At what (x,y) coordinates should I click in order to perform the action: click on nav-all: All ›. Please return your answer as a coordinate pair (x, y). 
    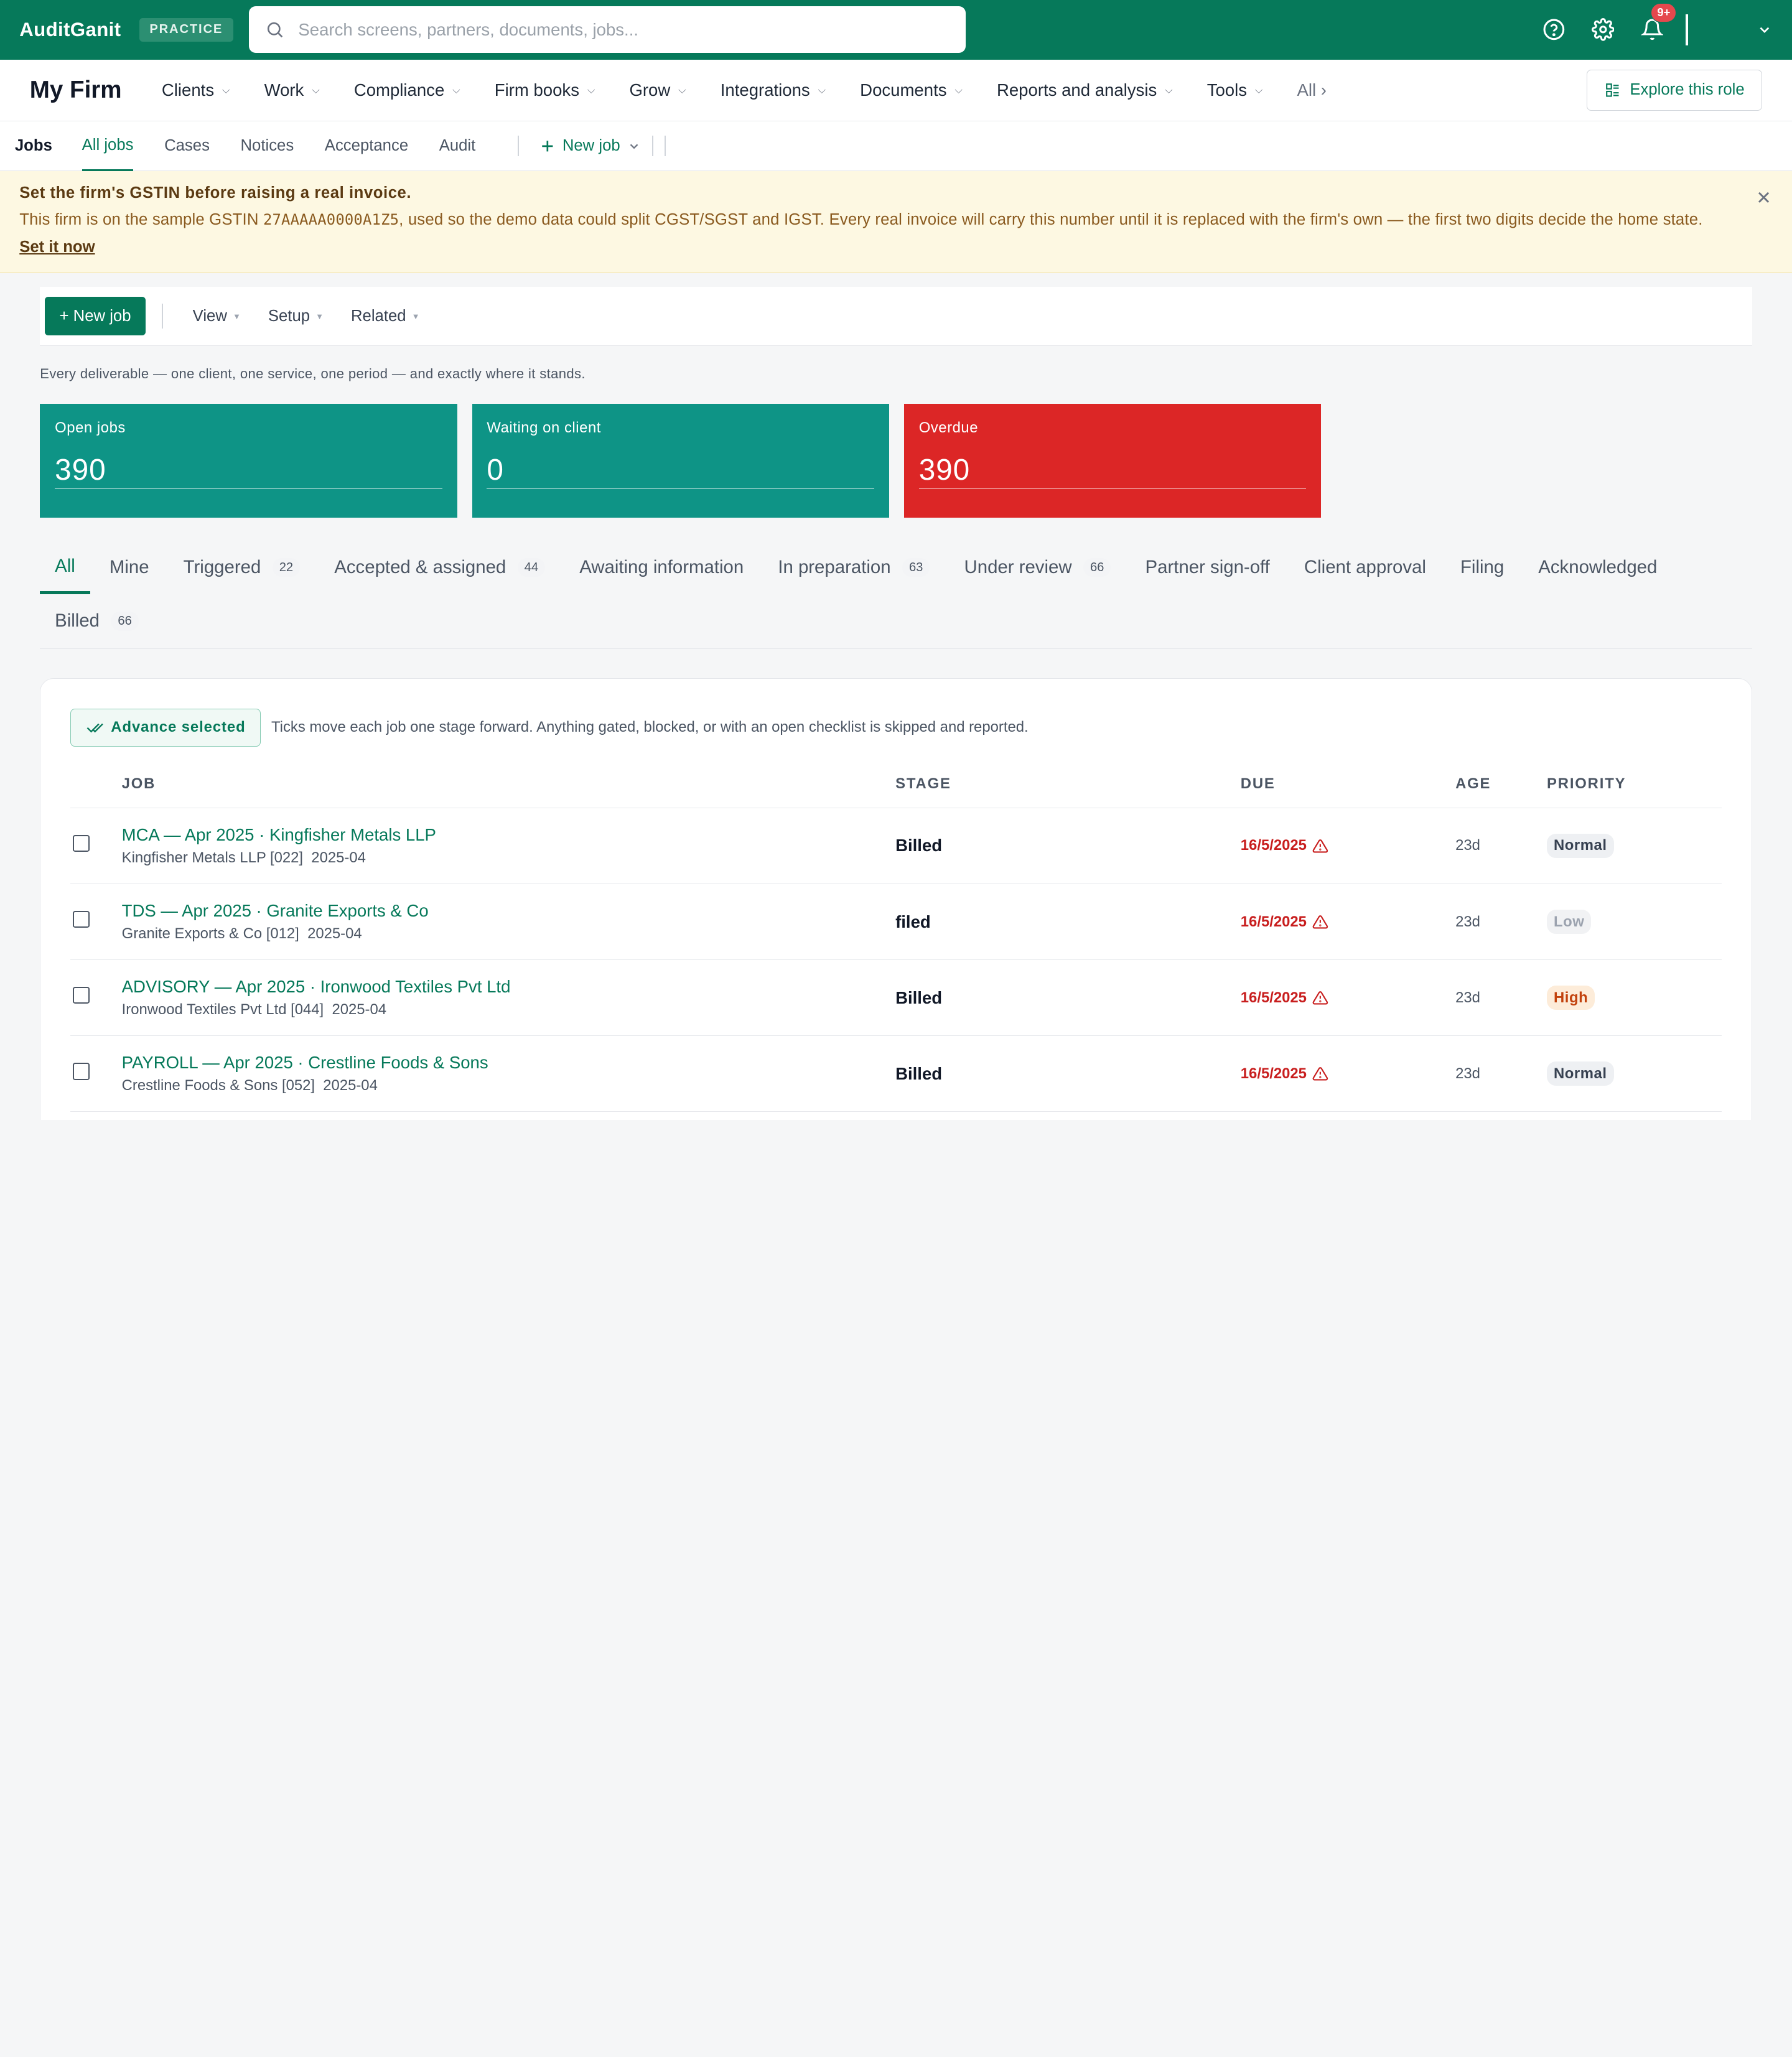
    Looking at the image, I should click on (1312, 90).